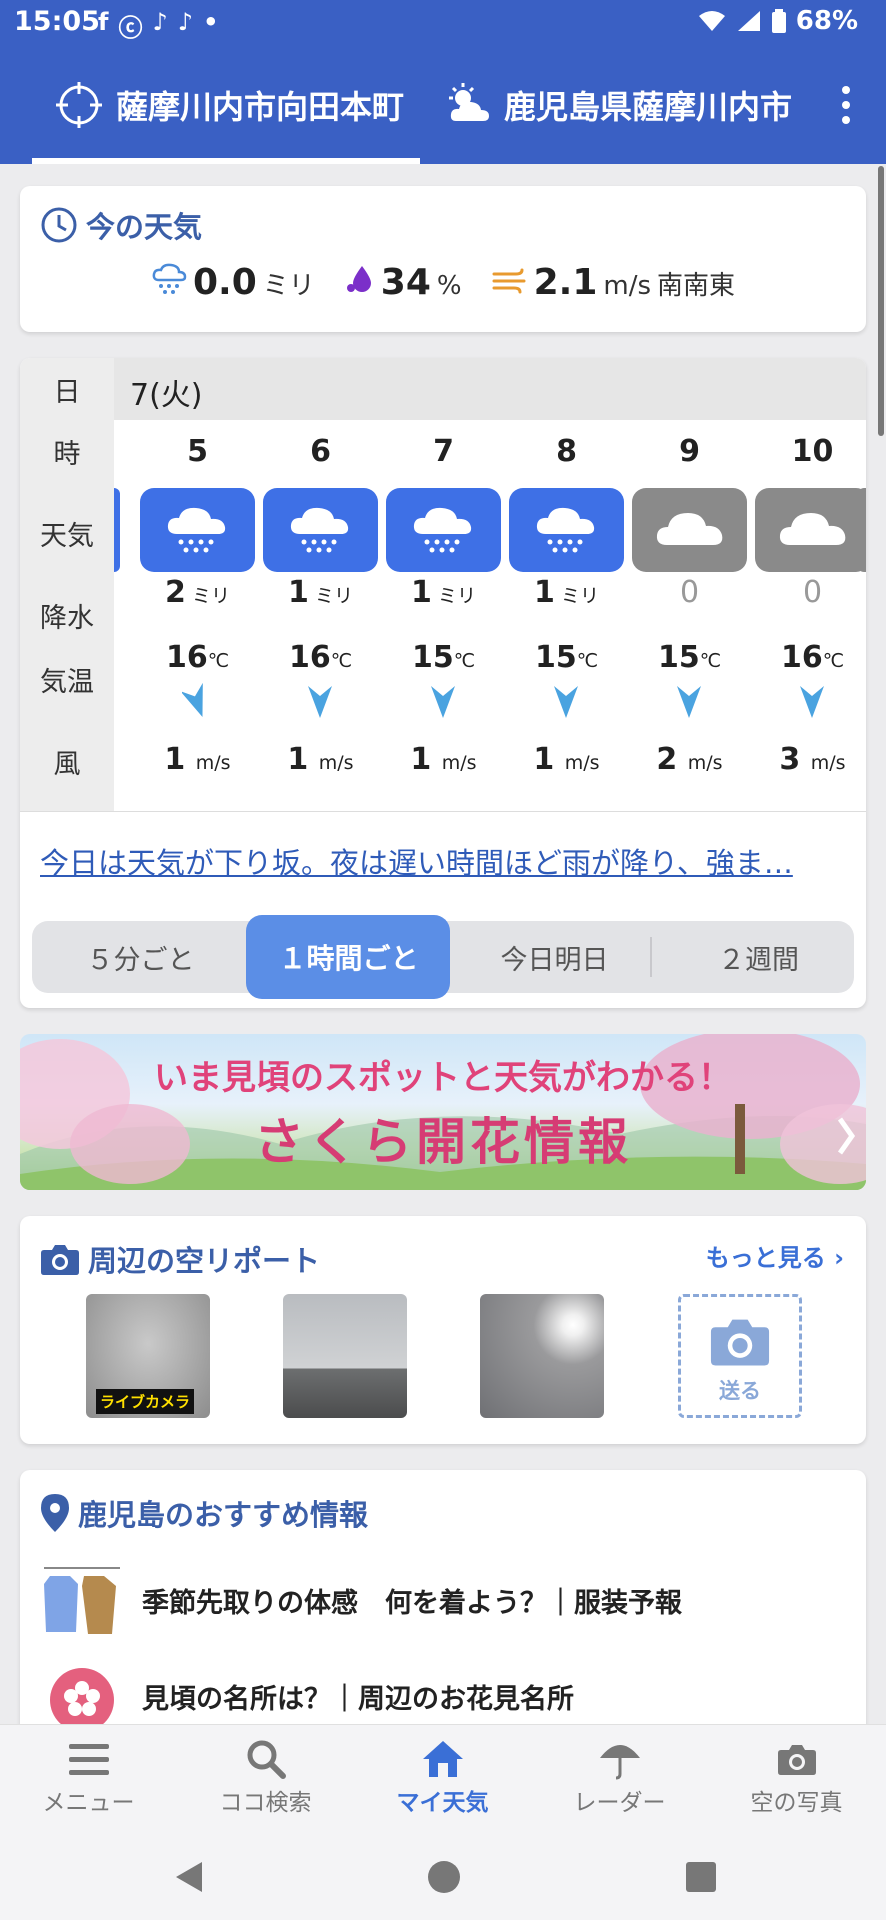 The width and height of the screenshot is (886, 1920). What do you see at coordinates (348, 957) in the screenshot?
I see `segment-1hour: １時間ごと` at bounding box center [348, 957].